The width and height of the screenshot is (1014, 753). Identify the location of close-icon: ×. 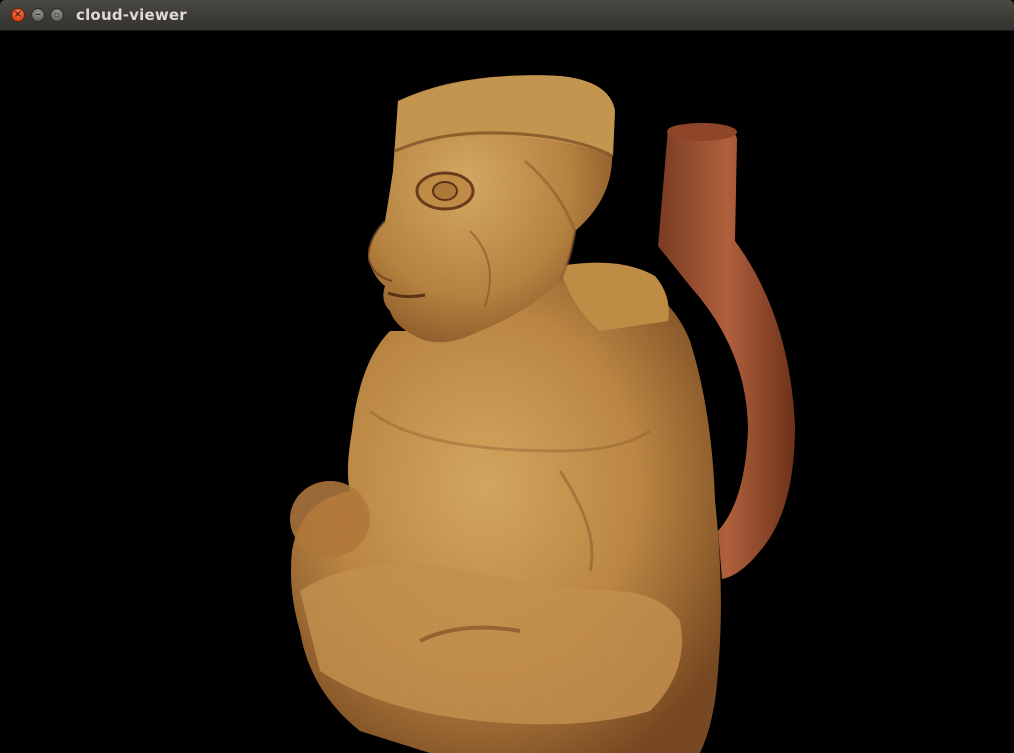
(18, 14).